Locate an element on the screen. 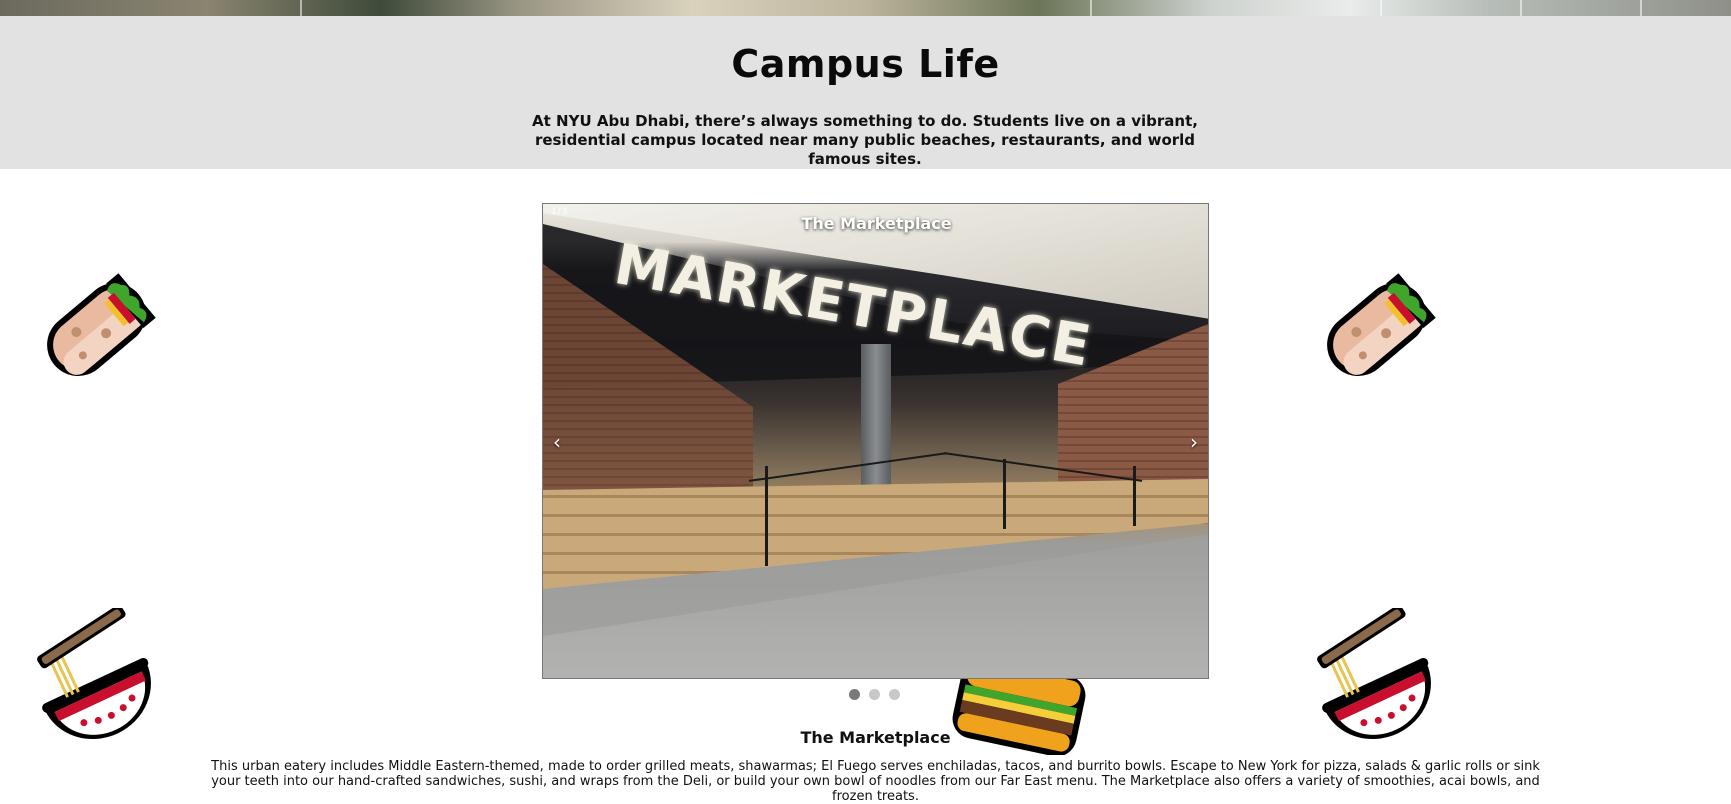  section-title: The Marketplace is located at coordinates (875, 737).